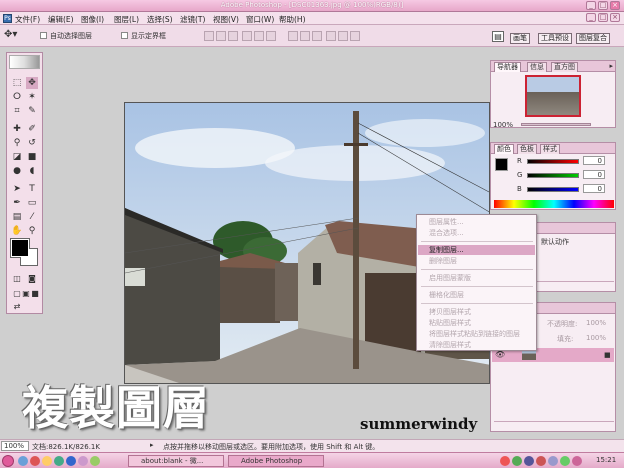  What do you see at coordinates (596, 338) in the screenshot?
I see `fill-value: 100%` at bounding box center [596, 338].